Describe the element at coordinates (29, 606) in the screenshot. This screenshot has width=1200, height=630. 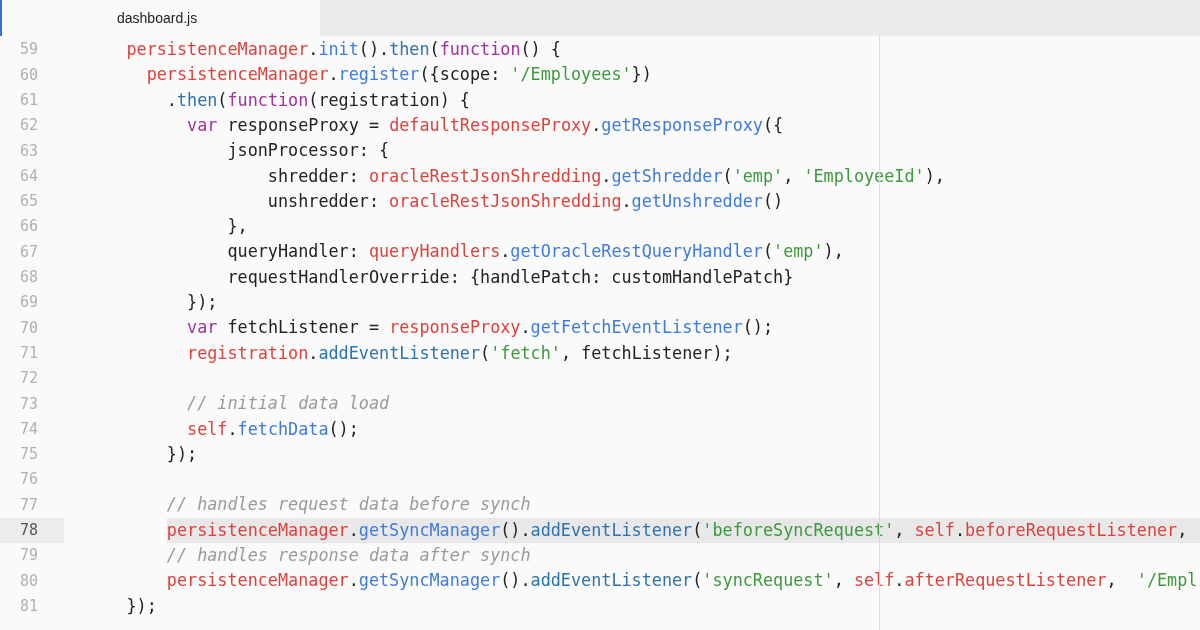
I see `line-number: 81` at that location.